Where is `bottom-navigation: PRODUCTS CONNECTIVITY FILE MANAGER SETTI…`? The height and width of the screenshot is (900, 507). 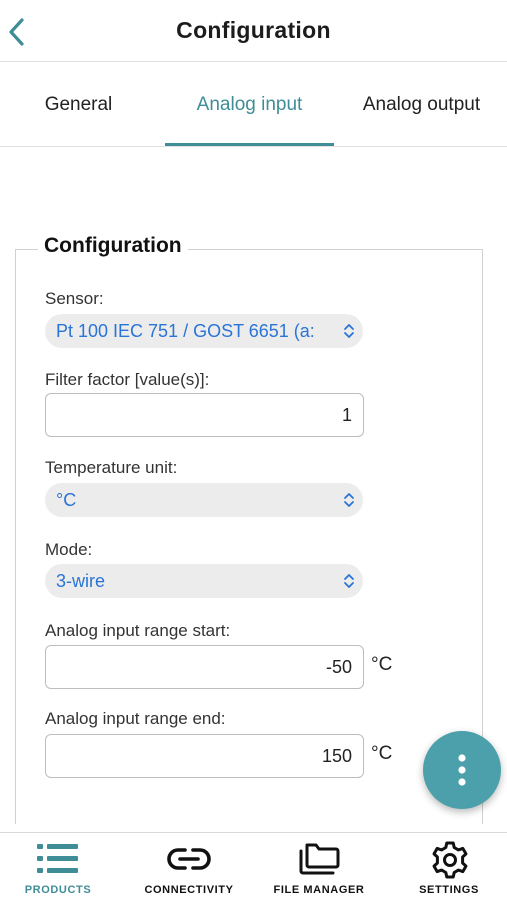
bottom-navigation: PRODUCTS CONNECTIVITY FILE MANAGER SETTI… is located at coordinates (253, 866).